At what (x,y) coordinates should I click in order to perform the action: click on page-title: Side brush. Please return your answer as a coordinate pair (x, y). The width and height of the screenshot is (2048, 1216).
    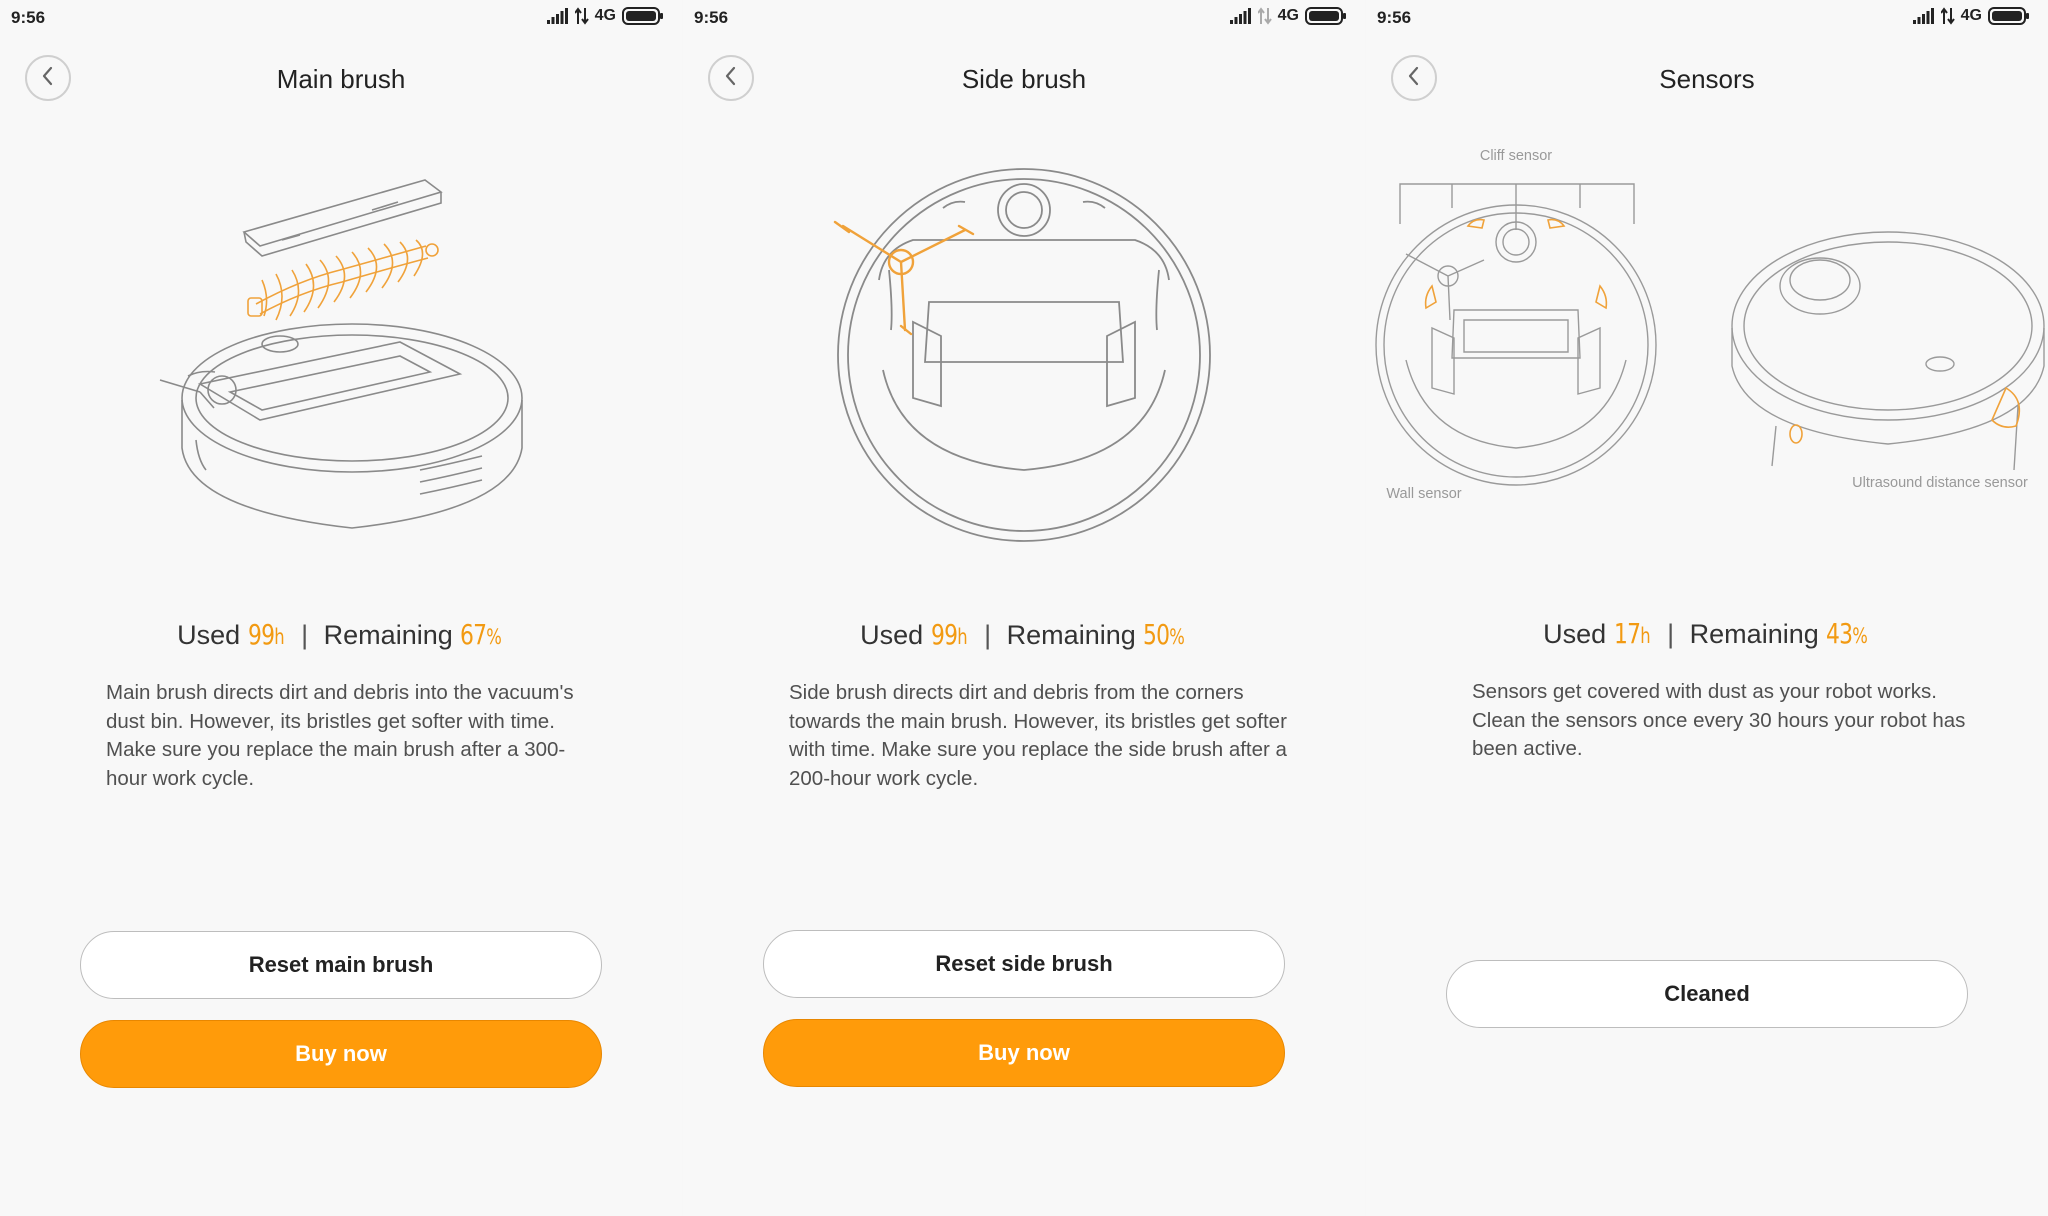
    Looking at the image, I should click on (1024, 79).